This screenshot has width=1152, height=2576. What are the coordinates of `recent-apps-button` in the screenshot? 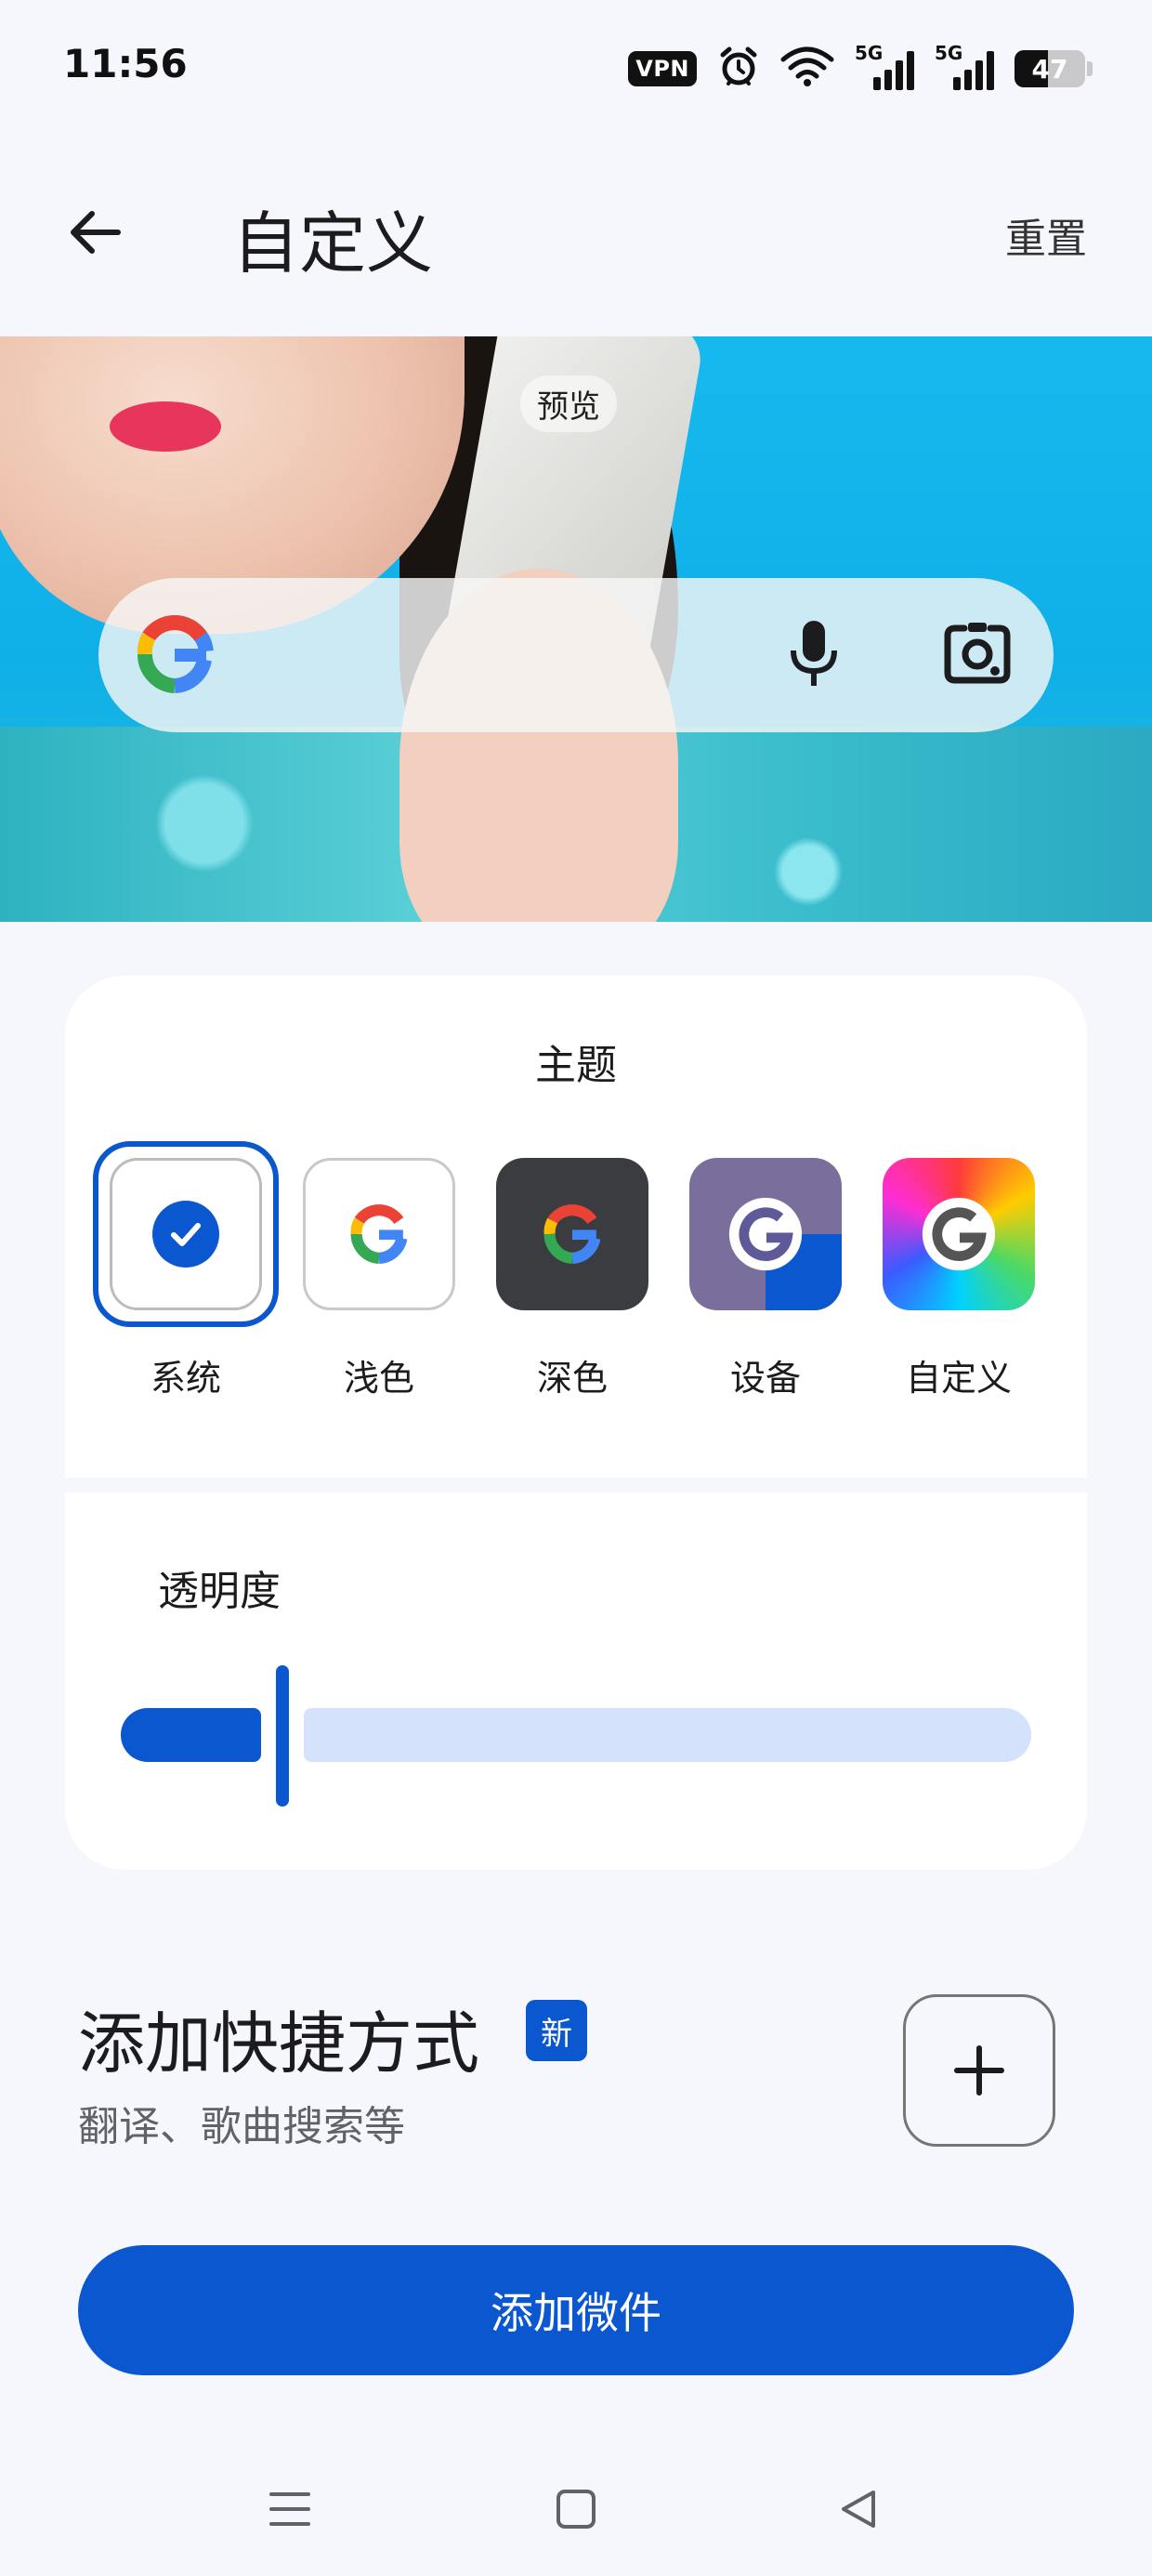 It's located at (290, 2509).